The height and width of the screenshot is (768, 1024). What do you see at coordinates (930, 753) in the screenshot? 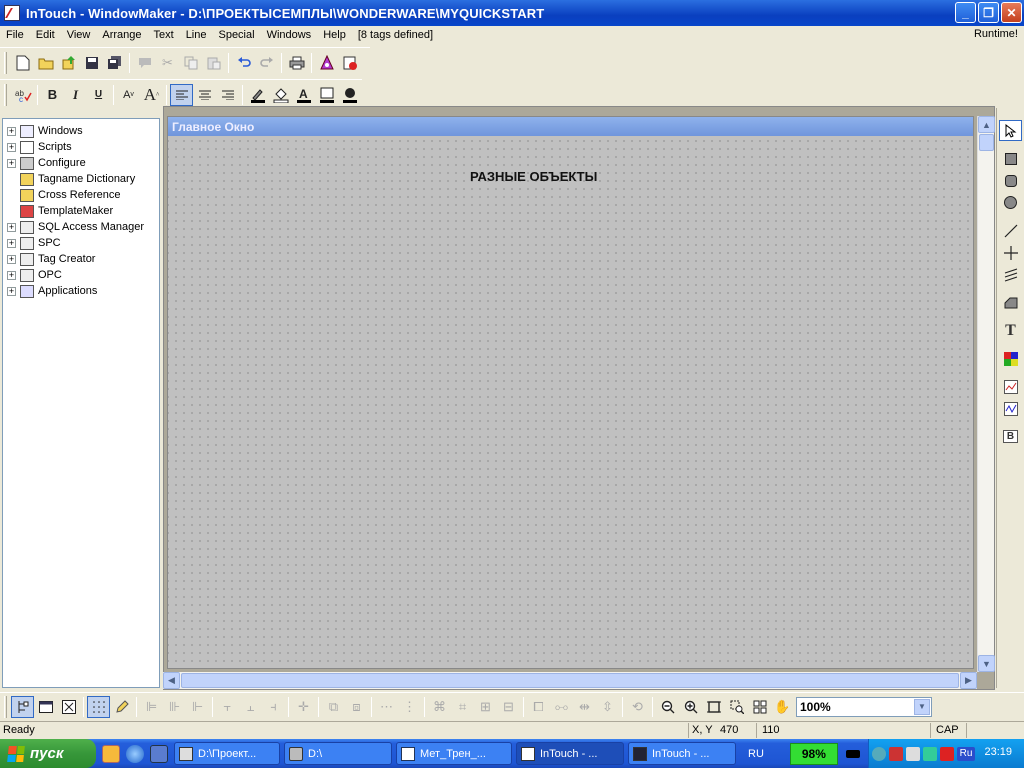
I see `tray-sync-icon` at bounding box center [930, 753].